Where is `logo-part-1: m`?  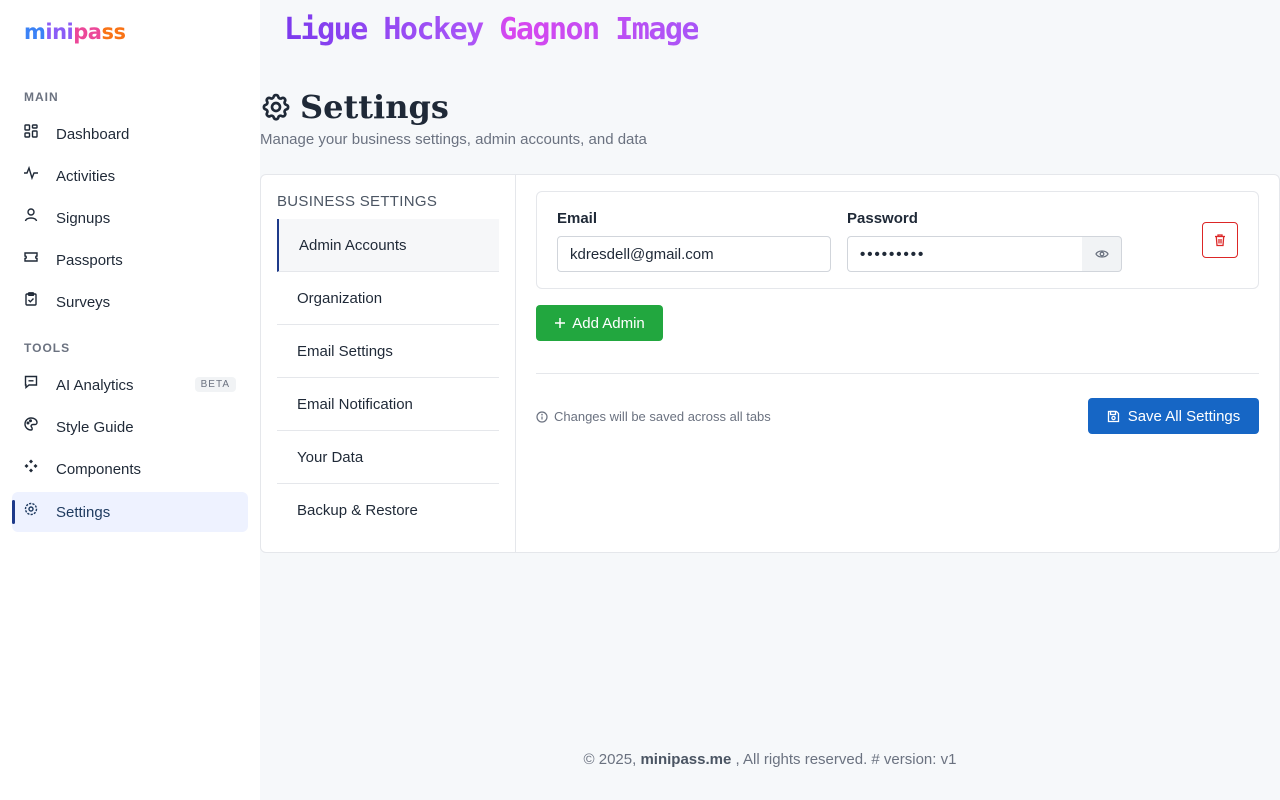 logo-part-1: m is located at coordinates (35, 32).